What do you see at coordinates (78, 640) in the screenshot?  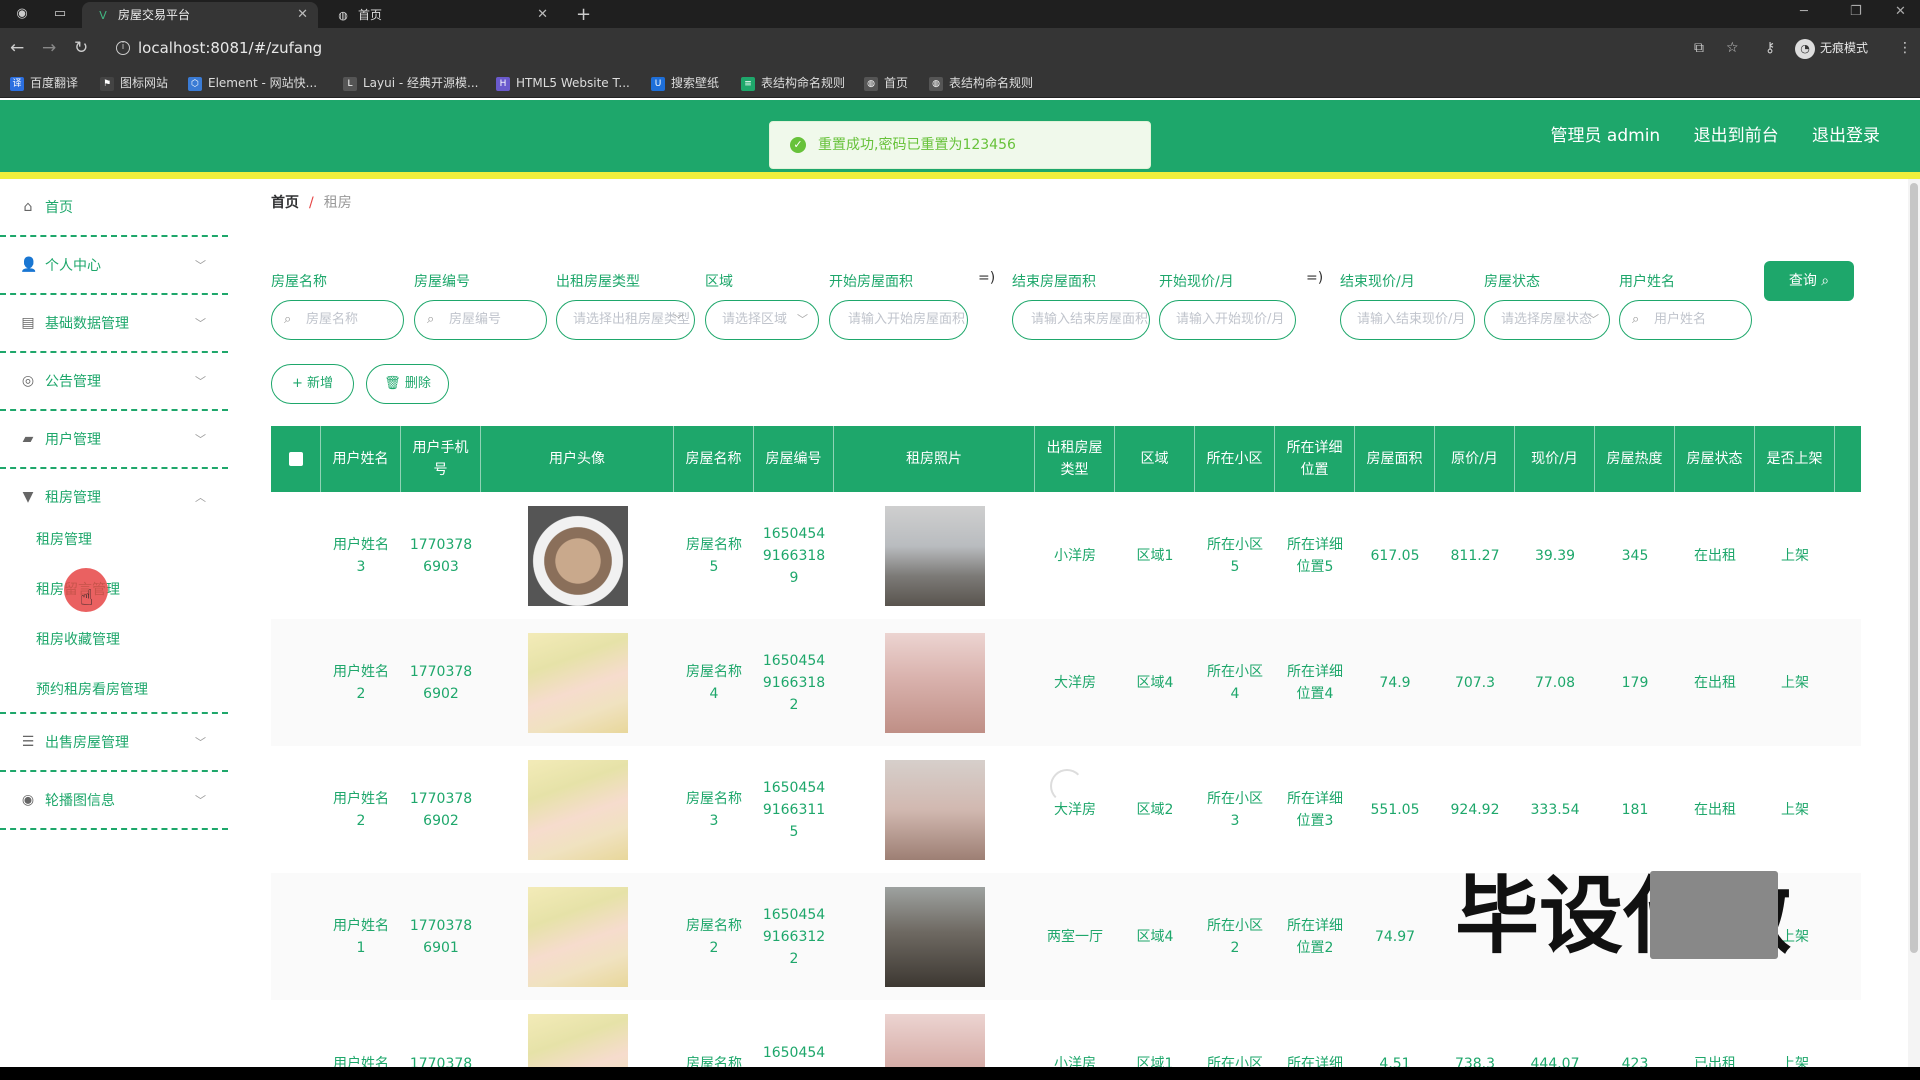 I see `sidebar-subitem-rental-favorites: 租房收藏管理` at bounding box center [78, 640].